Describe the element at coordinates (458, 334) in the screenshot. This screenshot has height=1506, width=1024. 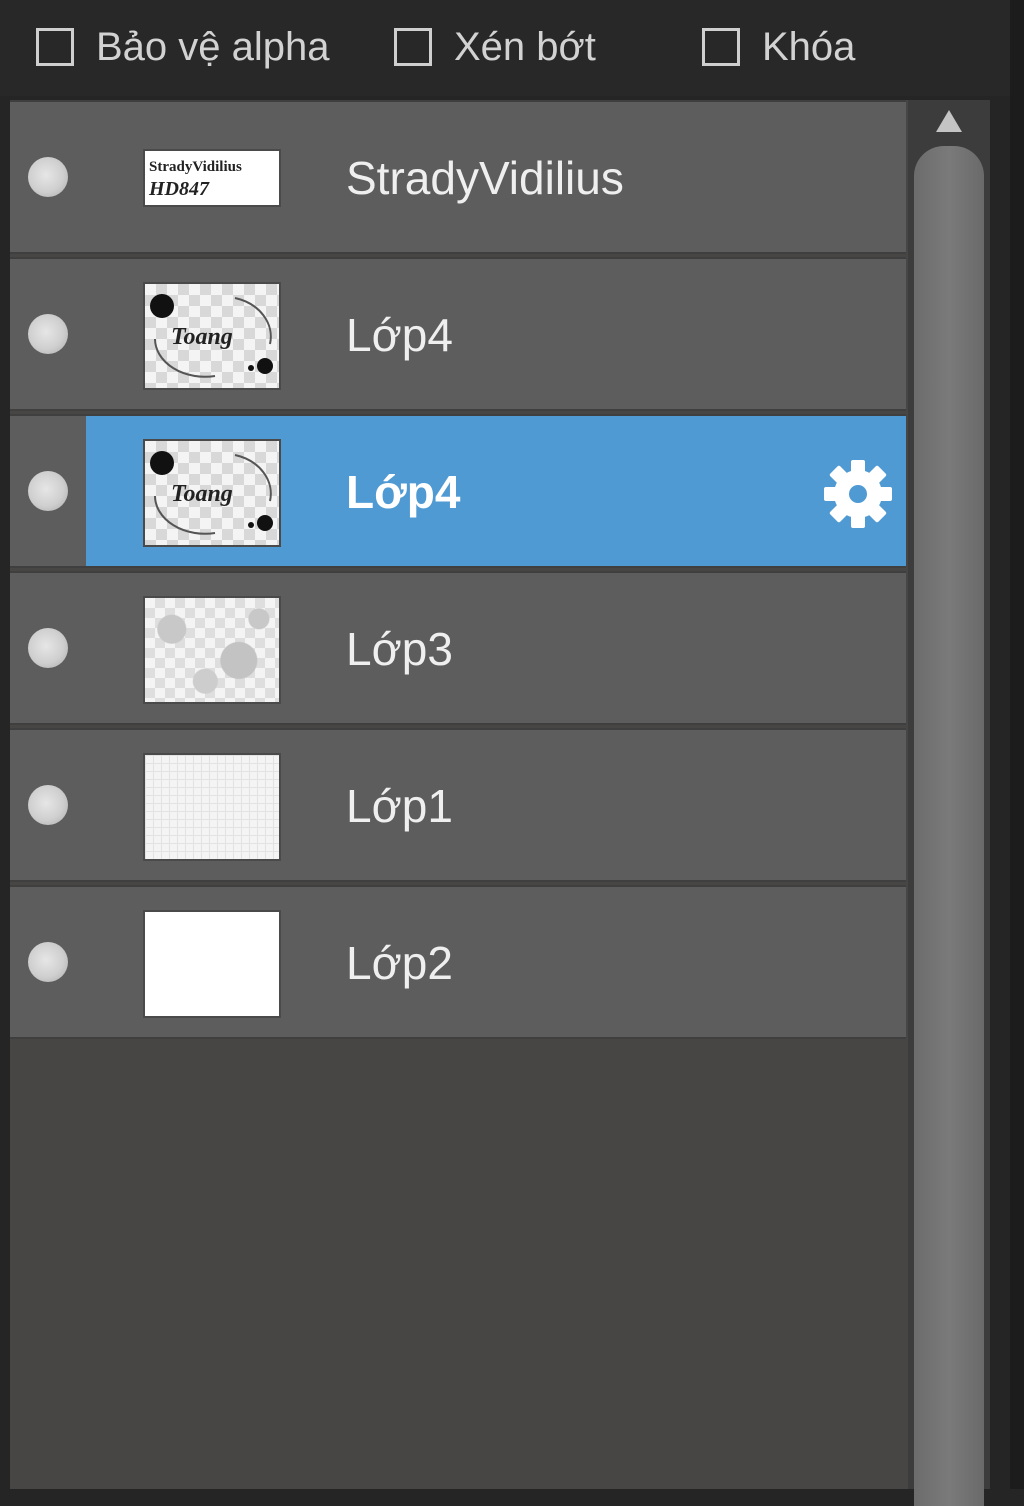
I see `layer-row-lop4: Toang Lớp4` at that location.